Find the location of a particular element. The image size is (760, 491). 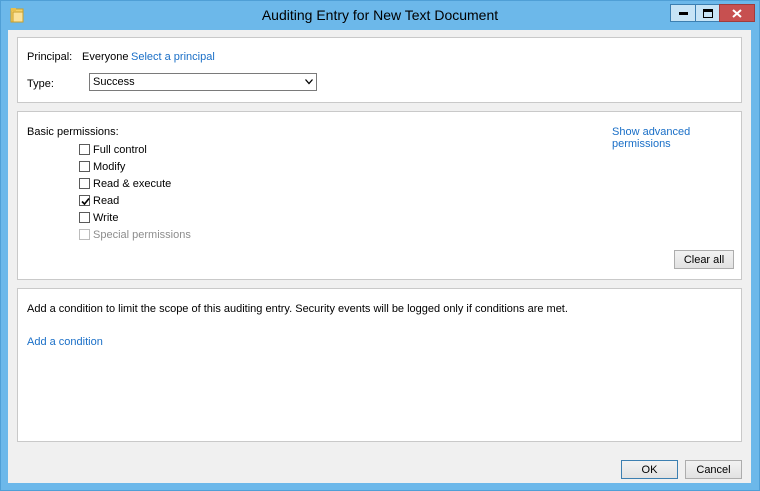

permission-special: Special permissions is located at coordinates (135, 234).